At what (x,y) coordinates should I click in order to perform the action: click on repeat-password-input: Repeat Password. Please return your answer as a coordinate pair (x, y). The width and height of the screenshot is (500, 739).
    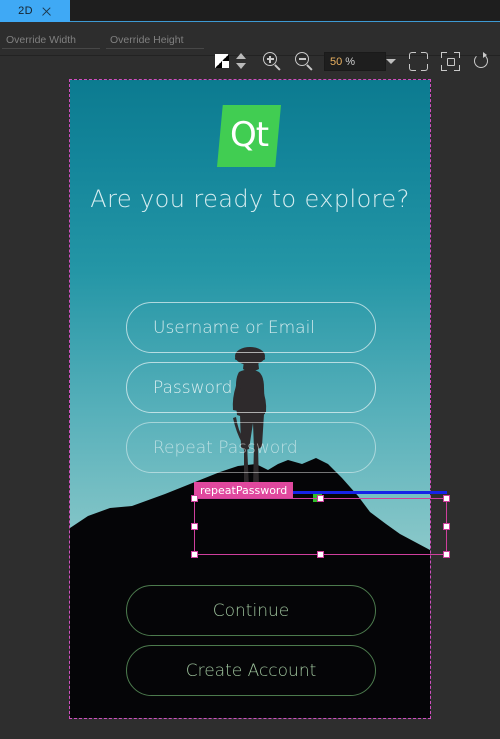
    Looking at the image, I should click on (251, 447).